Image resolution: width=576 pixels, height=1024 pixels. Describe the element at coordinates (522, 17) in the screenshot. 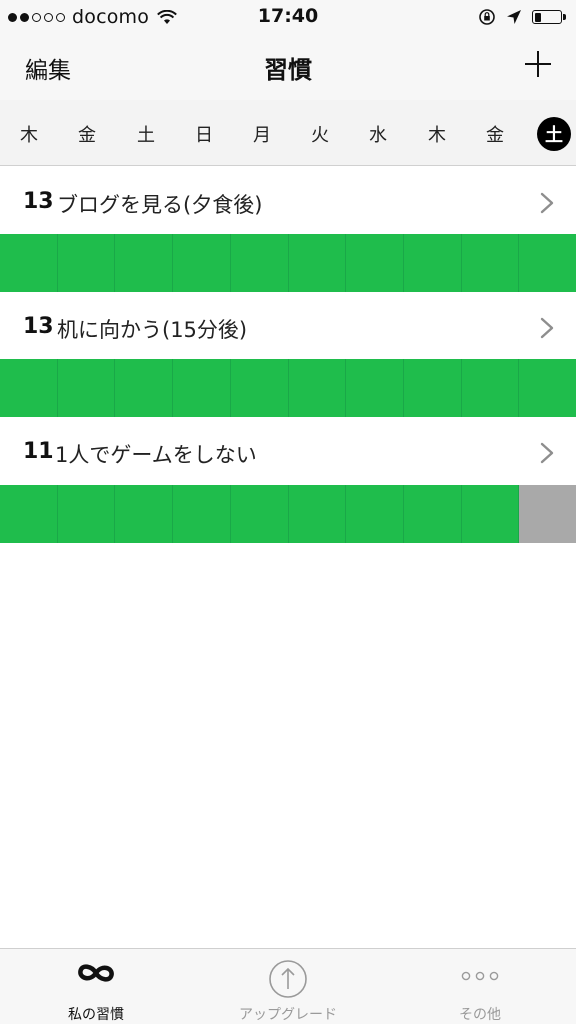

I see `status-right` at that location.